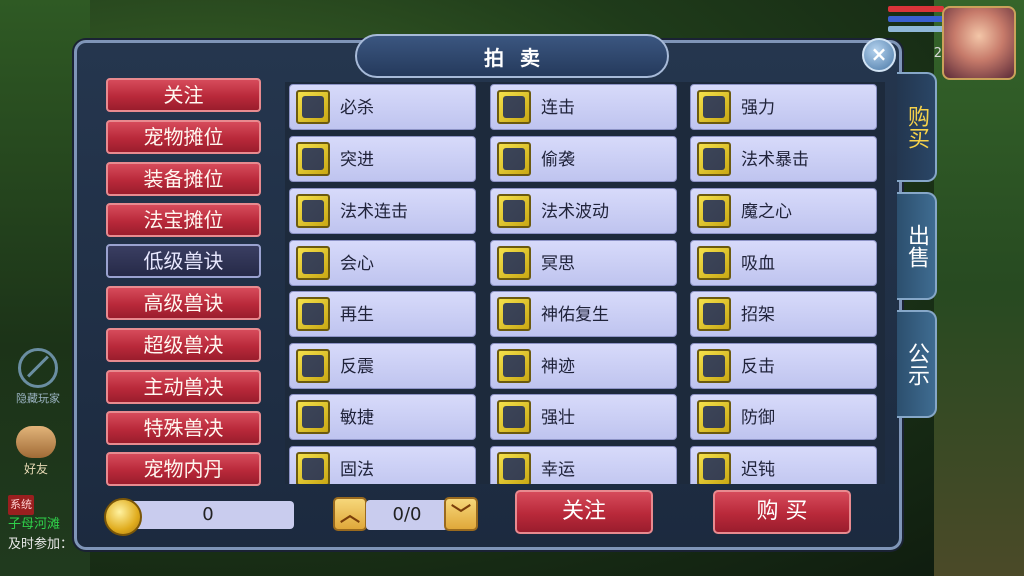 This screenshot has width=1024, height=576. Describe the element at coordinates (36, 442) in the screenshot. I see `handshake-icon` at that location.